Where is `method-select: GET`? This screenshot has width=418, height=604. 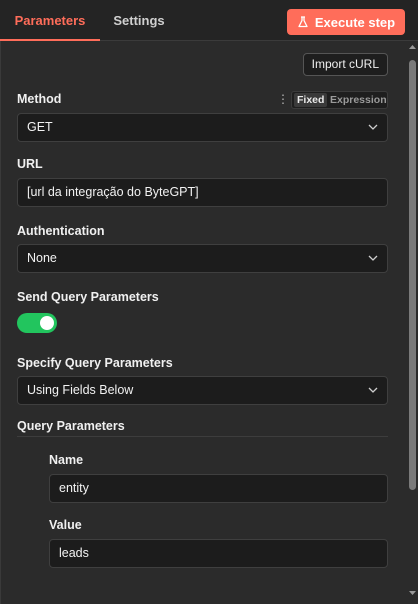 method-select: GET is located at coordinates (202, 127).